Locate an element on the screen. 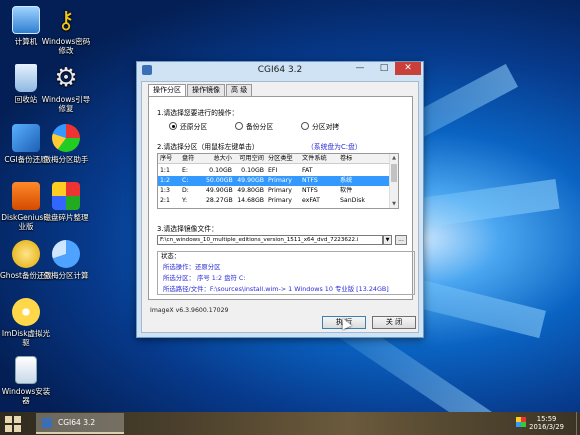 This screenshot has height=435, width=580. radio-label: 备份分区 is located at coordinates (260, 127).